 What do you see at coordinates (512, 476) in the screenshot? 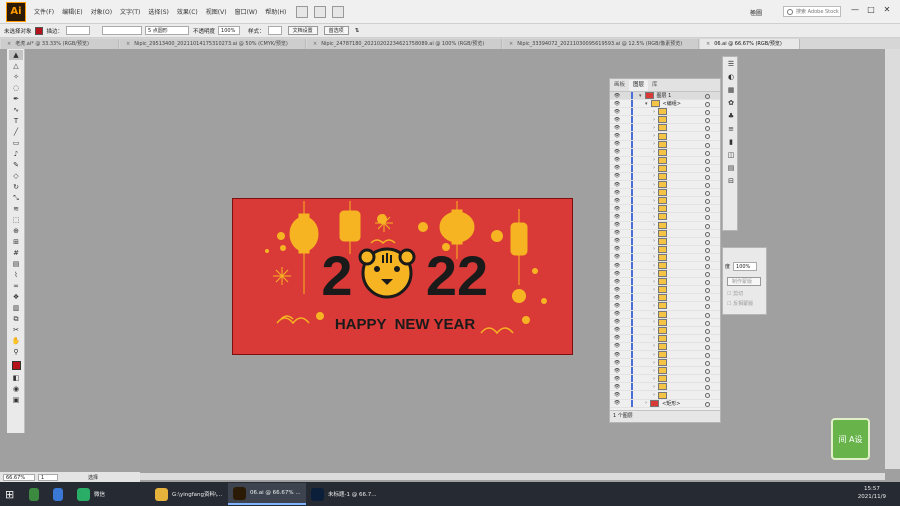
I see `horizontal-scrollbar` at bounding box center [512, 476].